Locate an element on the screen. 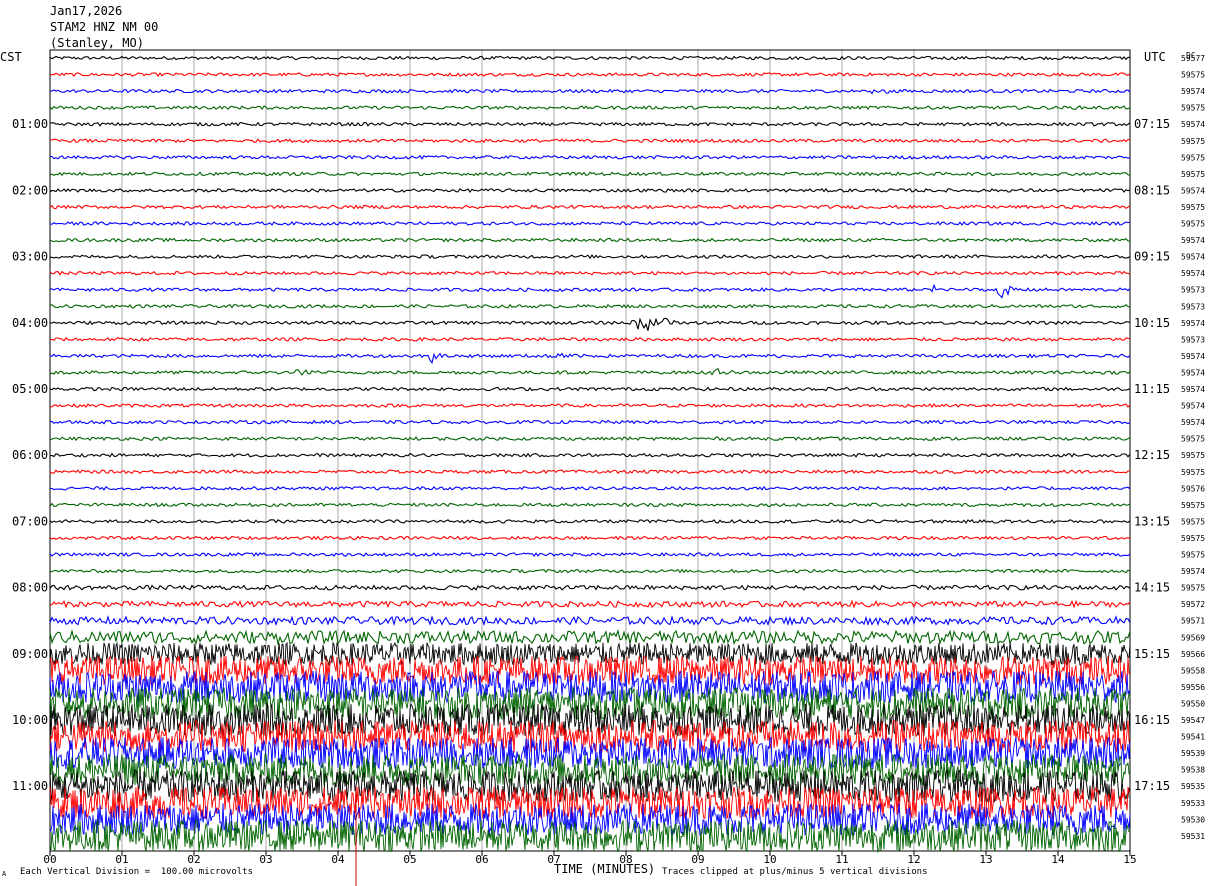 This screenshot has width=1210, height=886. left-hour-label: 03:00 is located at coordinates (30, 257).